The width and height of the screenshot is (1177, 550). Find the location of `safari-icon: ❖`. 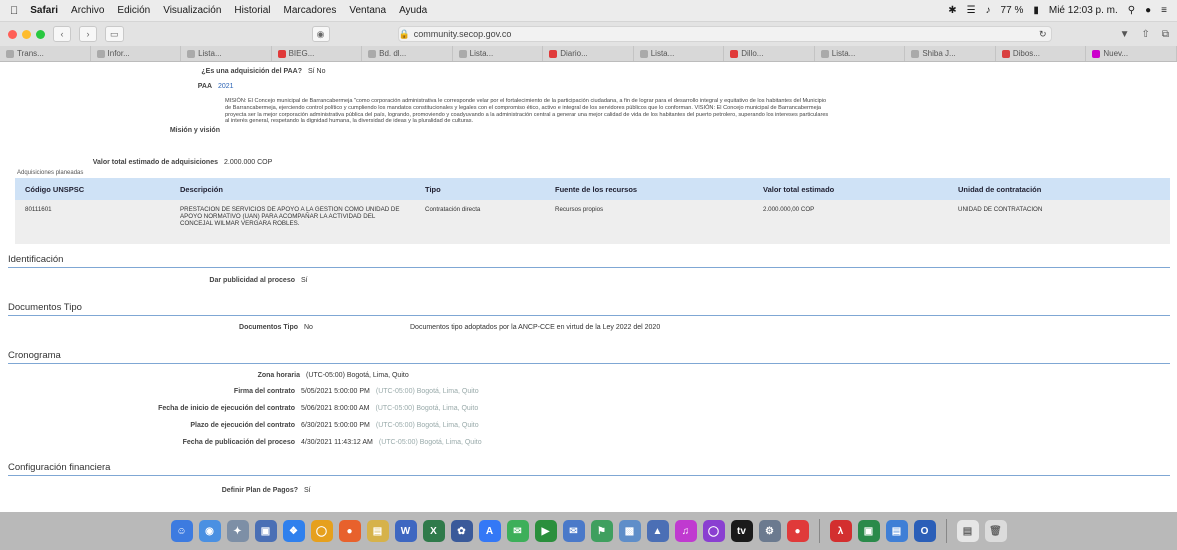

safari-icon: ❖ is located at coordinates (293, 531).